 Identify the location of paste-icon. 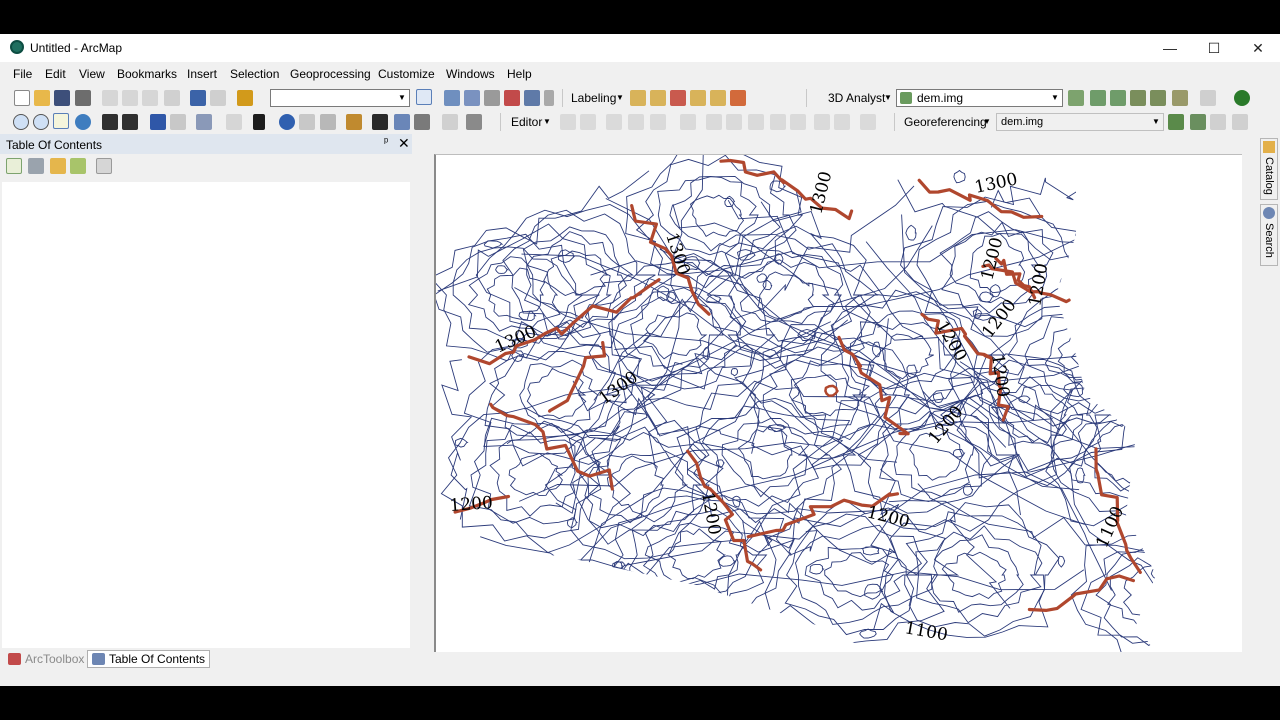
(150, 98).